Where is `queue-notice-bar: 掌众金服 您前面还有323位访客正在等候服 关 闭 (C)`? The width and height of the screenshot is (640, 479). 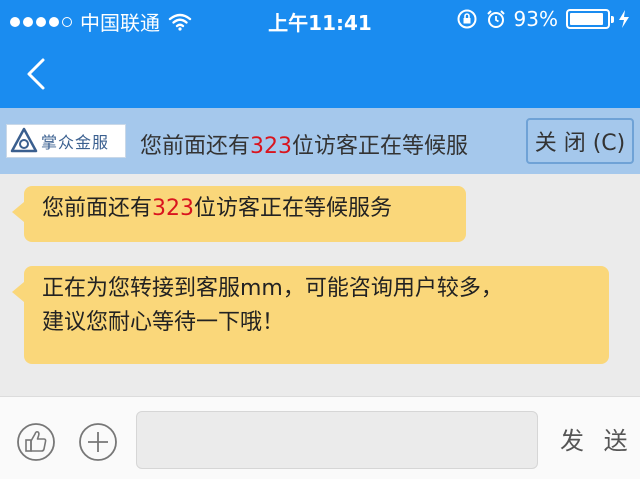 queue-notice-bar: 掌众金服 您前面还有323位访客正在等候服 关 闭 (C) is located at coordinates (320, 141).